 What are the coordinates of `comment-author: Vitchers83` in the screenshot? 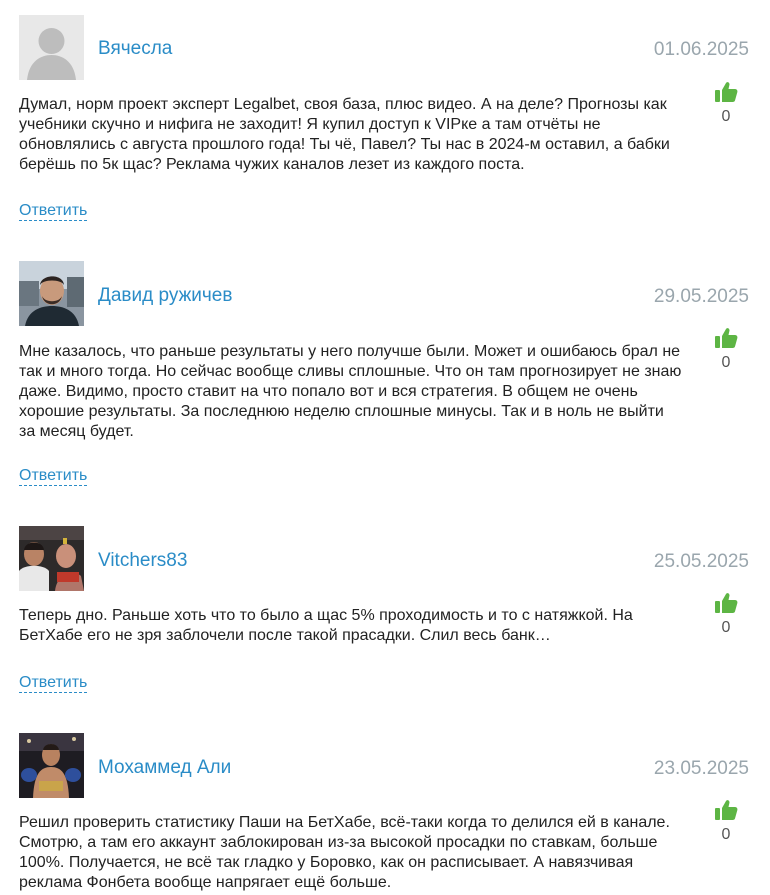 It's located at (142, 561).